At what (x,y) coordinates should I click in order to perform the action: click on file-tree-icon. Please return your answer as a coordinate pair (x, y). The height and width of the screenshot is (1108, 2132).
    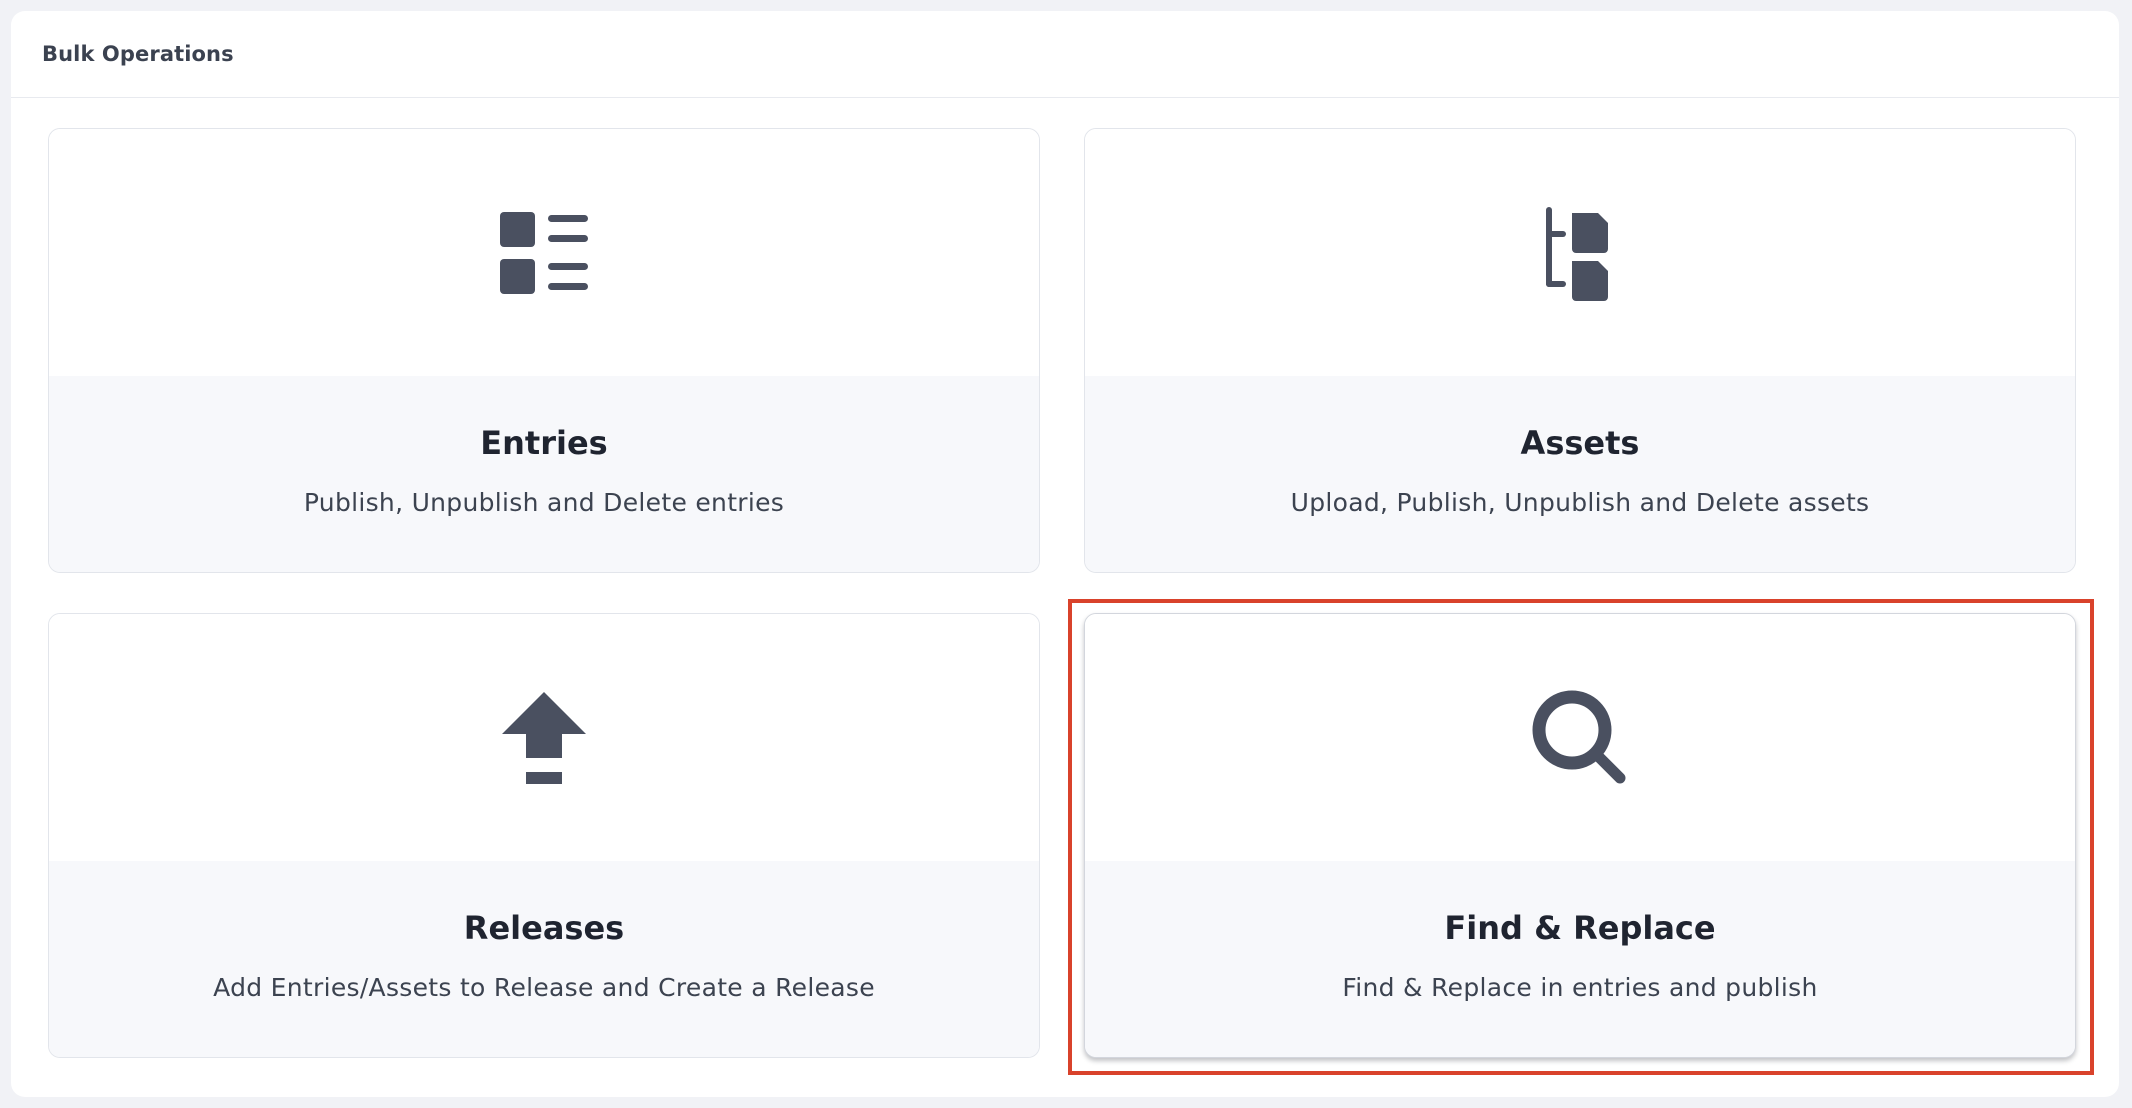
    Looking at the image, I should click on (1580, 253).